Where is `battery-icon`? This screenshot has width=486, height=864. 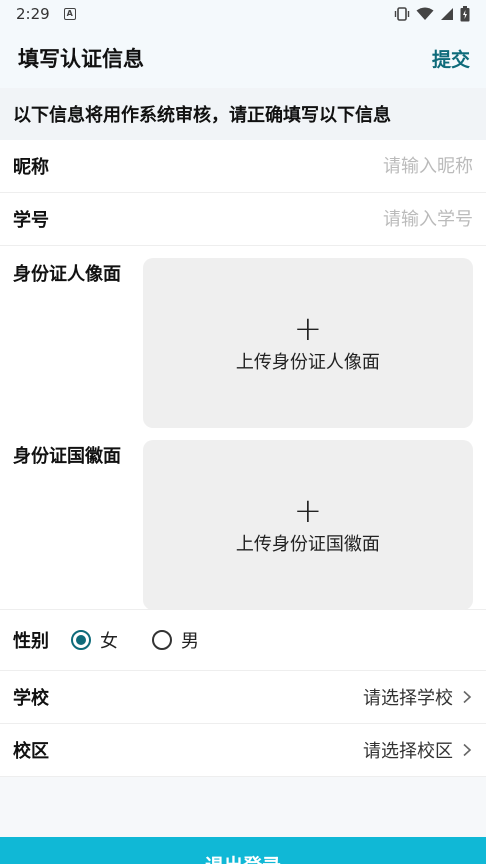 battery-icon is located at coordinates (465, 14).